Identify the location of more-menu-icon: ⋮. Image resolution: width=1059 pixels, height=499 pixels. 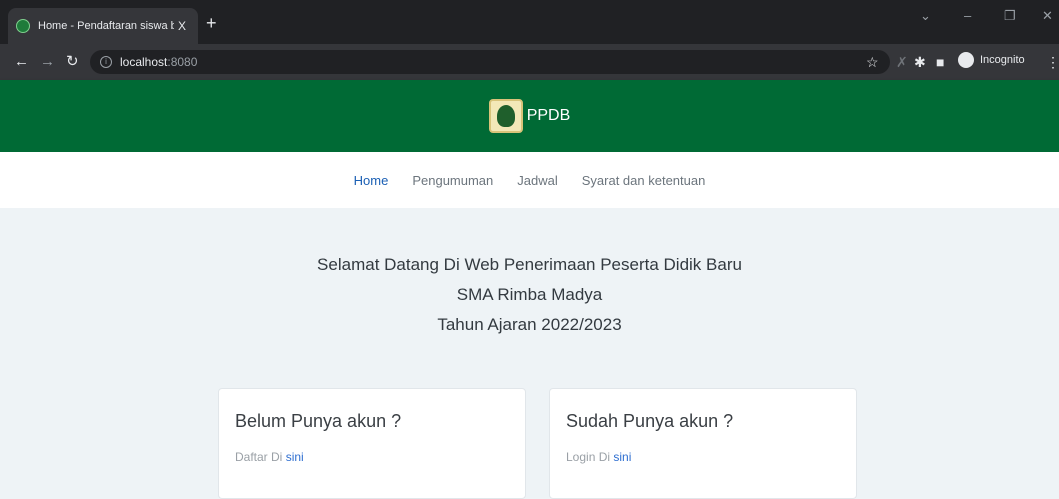
(1052, 62).